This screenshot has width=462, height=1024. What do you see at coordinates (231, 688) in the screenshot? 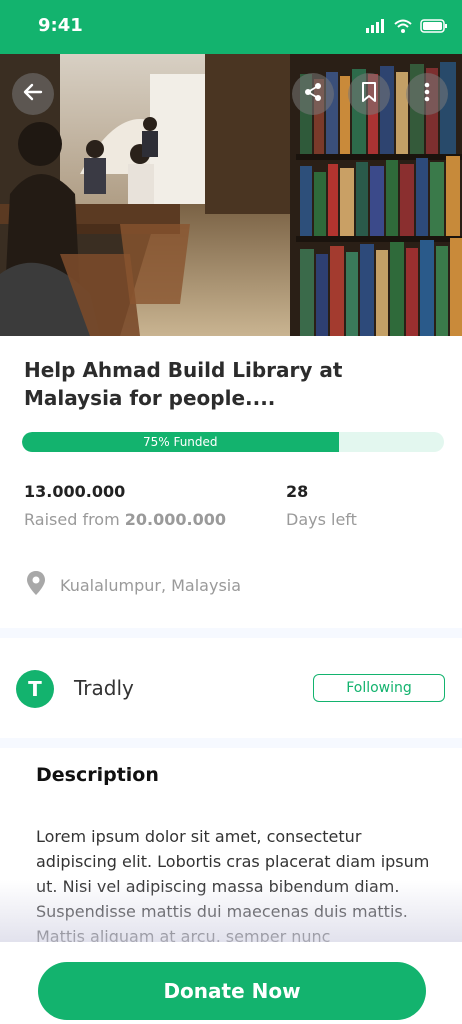
I see `seller-card: T Tradly Following` at bounding box center [231, 688].